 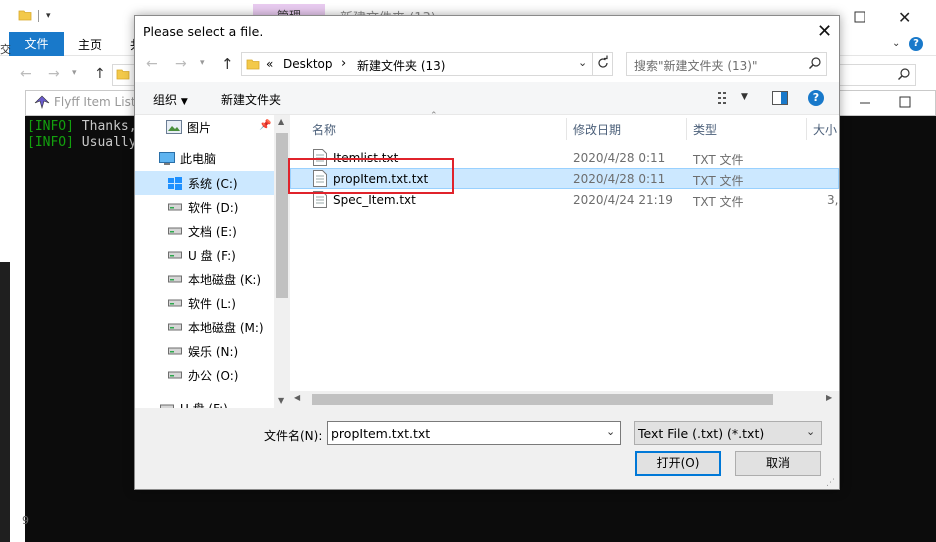 What do you see at coordinates (542, 399) in the screenshot?
I see `hscrollbar-thumb` at bounding box center [542, 399].